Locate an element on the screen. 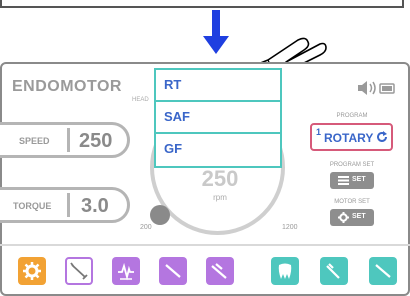 Image resolution: width=410 pixels, height=296 pixels. tool-button is located at coordinates (334, 271).